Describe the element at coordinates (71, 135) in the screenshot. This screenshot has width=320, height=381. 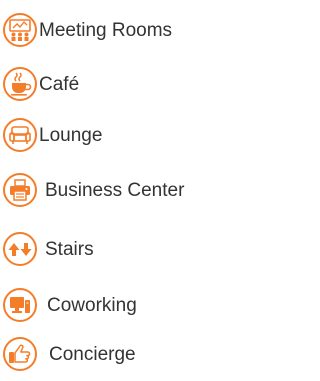
I see `legend-label-lounge: Lounge` at that location.